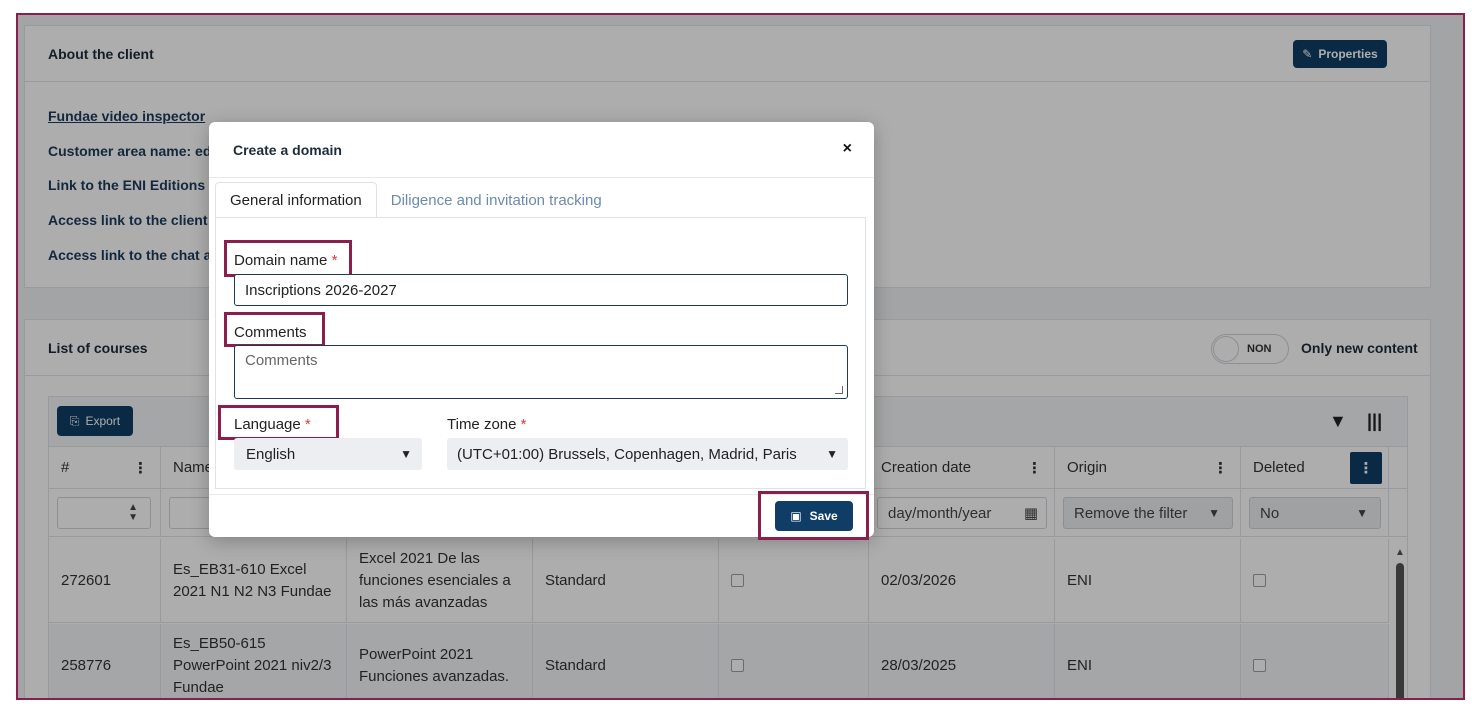  I want to click on dialog-title: Create a domain, so click(287, 149).